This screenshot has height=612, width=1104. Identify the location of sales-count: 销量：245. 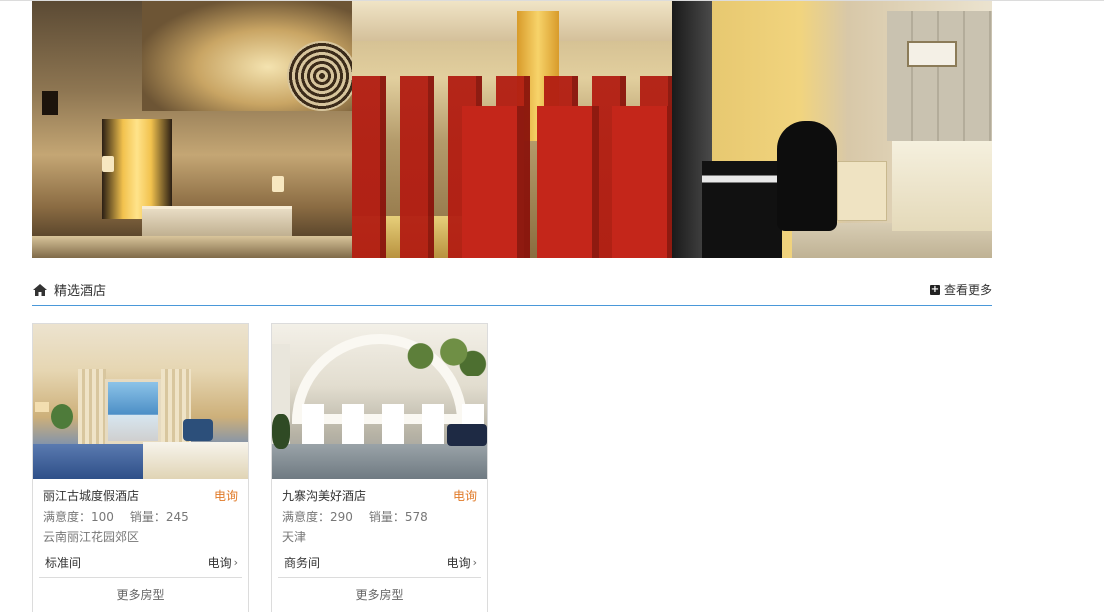
(159, 517).